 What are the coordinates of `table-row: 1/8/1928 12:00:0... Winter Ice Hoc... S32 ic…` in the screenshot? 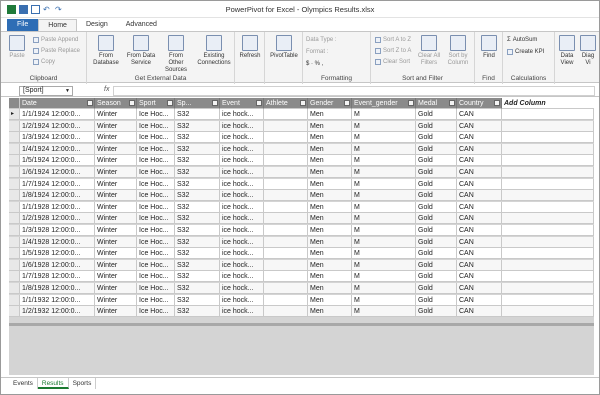 It's located at (301, 288).